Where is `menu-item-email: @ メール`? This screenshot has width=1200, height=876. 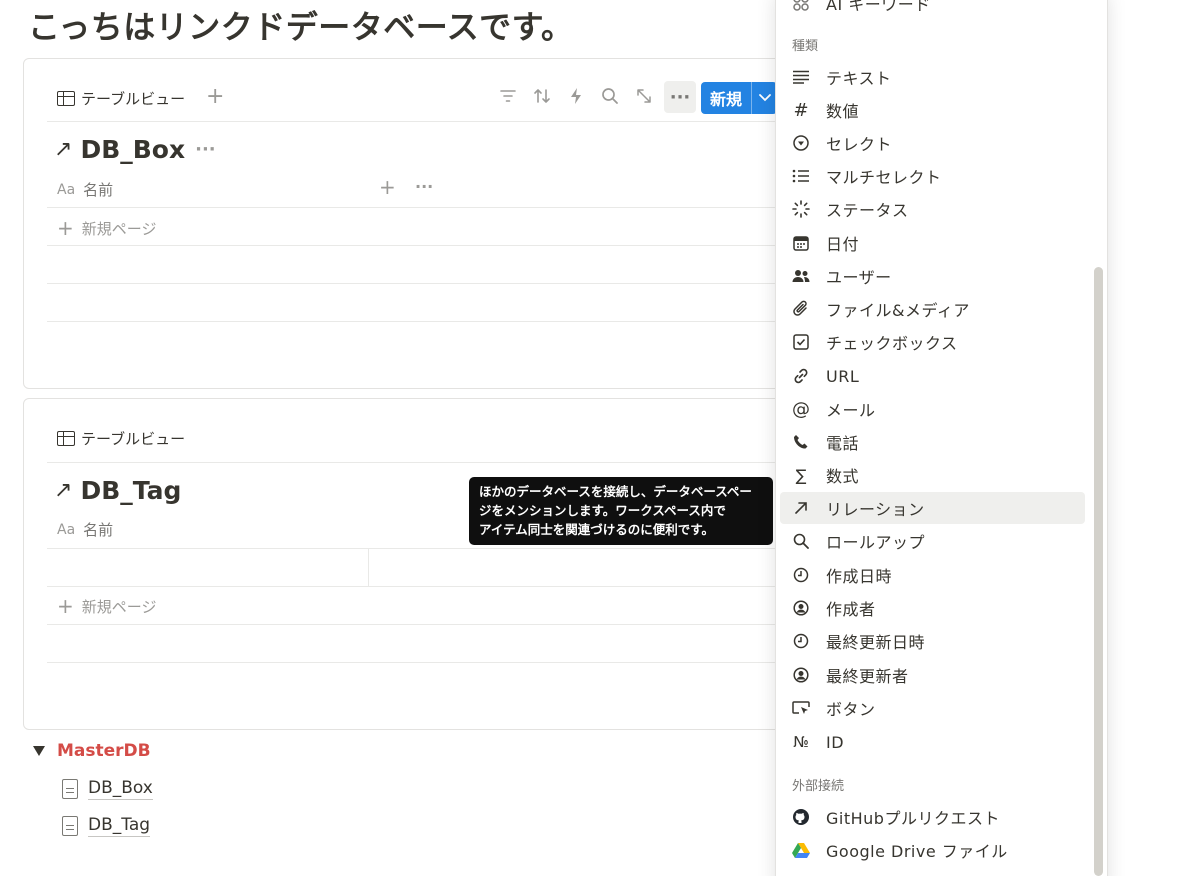
menu-item-email: @ メール is located at coordinates (932, 409).